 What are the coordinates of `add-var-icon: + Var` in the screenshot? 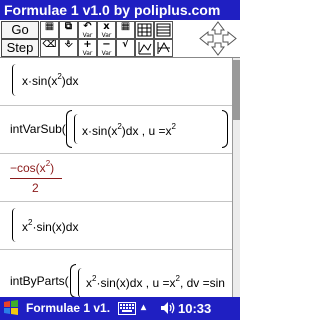 It's located at (87, 48).